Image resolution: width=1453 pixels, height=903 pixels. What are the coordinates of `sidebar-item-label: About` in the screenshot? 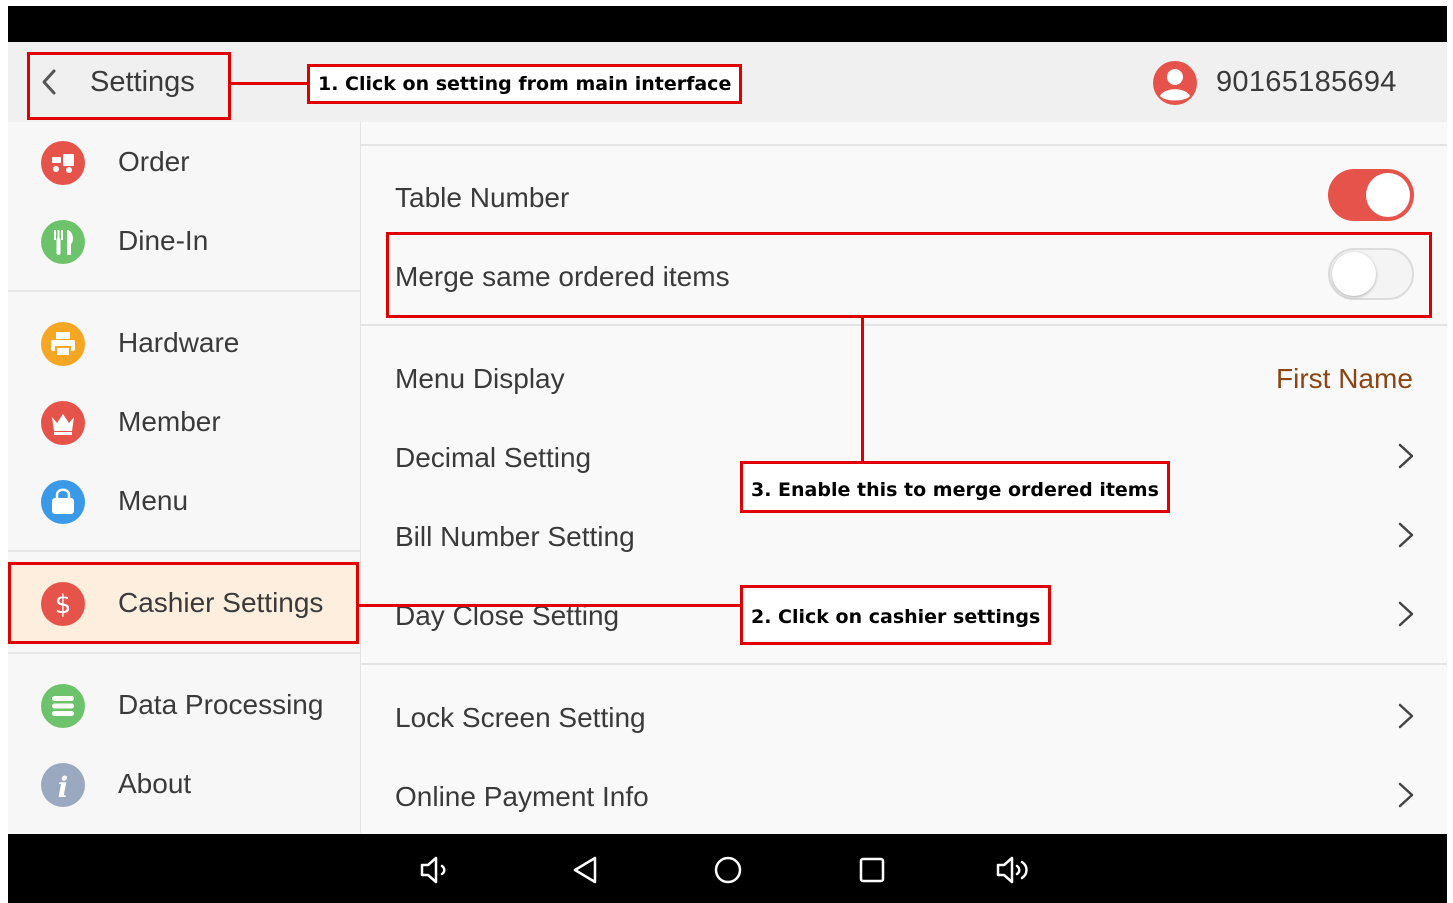 It's located at (155, 783).